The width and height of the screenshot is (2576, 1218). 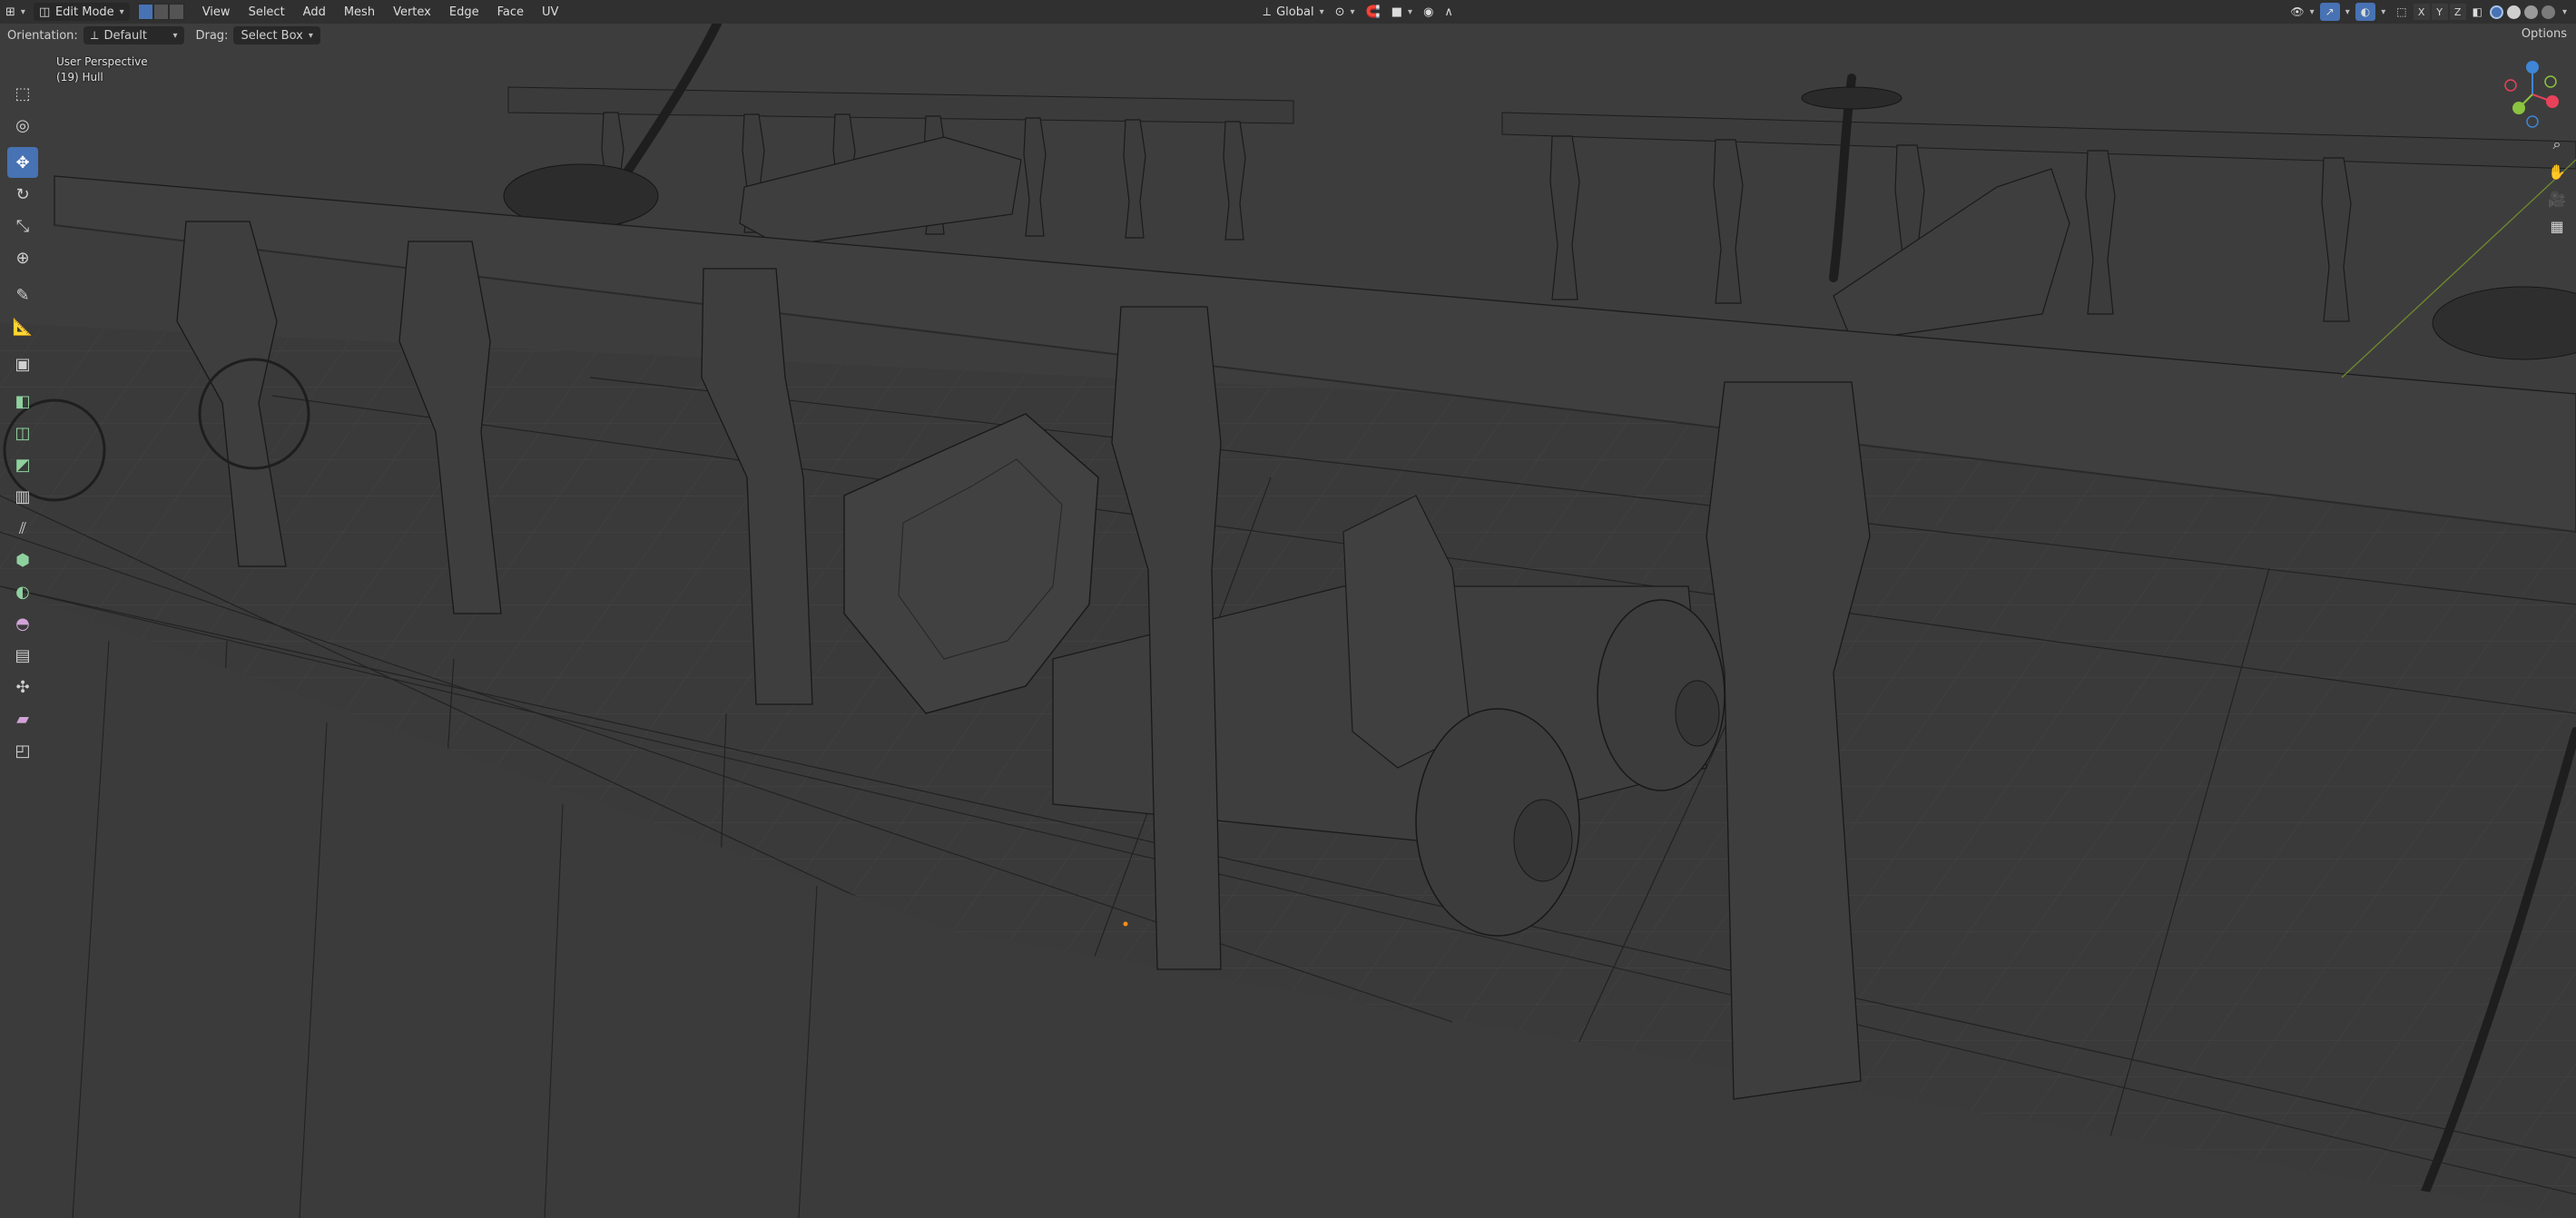 I want to click on view-name-label: User Perspective, so click(x=102, y=62).